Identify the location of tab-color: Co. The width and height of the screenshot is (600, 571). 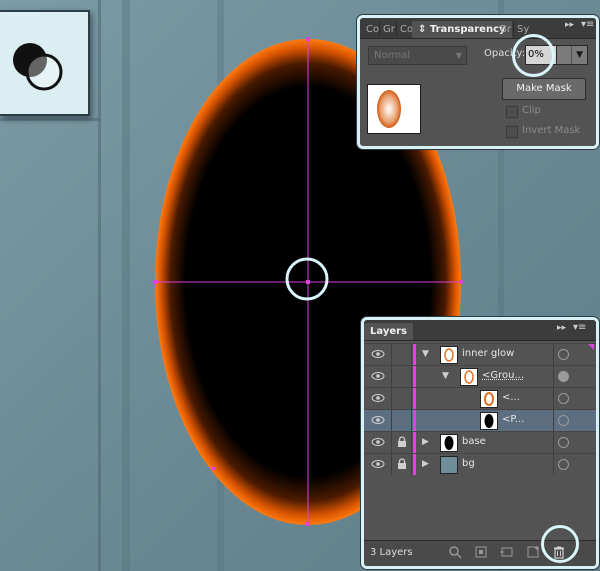
(372, 29).